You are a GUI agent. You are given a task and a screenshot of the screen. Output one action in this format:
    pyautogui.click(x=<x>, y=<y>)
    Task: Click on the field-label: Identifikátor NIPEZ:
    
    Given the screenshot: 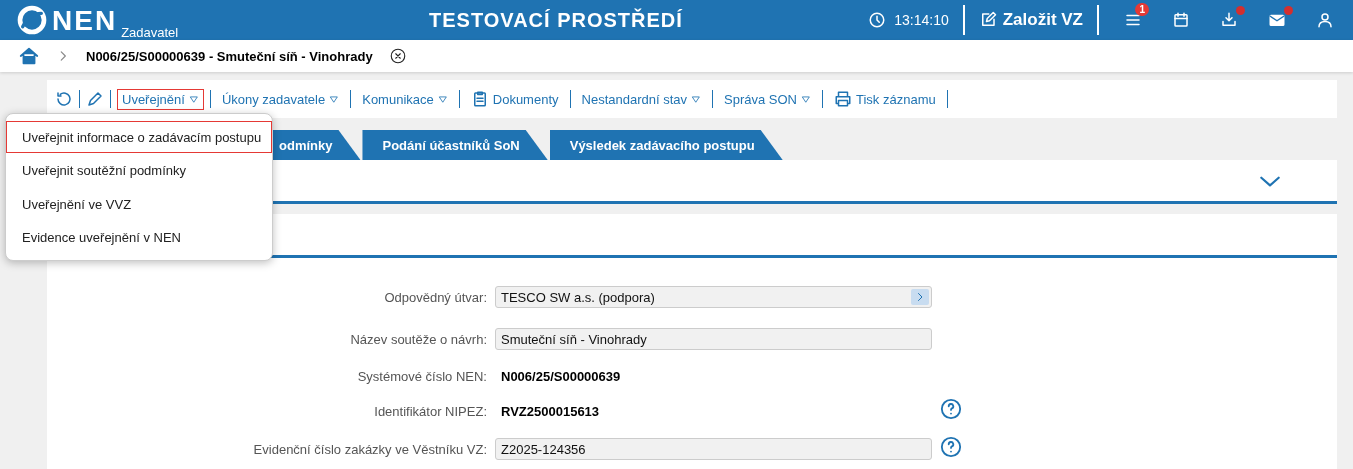 What is the action you would take?
    pyautogui.click(x=430, y=411)
    